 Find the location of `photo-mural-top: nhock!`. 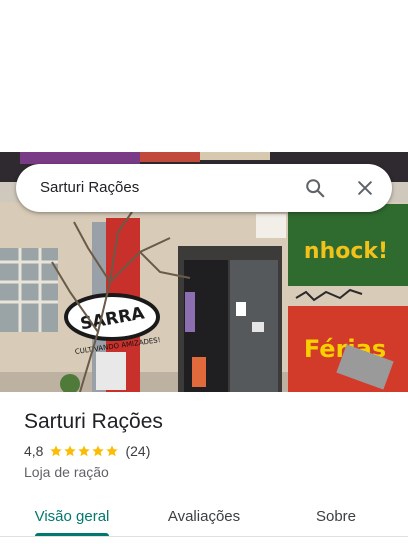

photo-mural-top: nhock! is located at coordinates (346, 251).